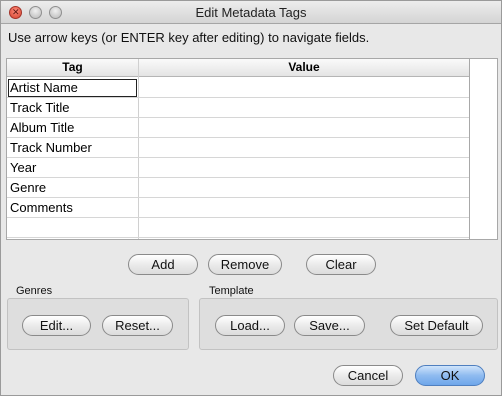  Describe the element at coordinates (368, 375) in the screenshot. I see `cancel-button: Cancel` at that location.